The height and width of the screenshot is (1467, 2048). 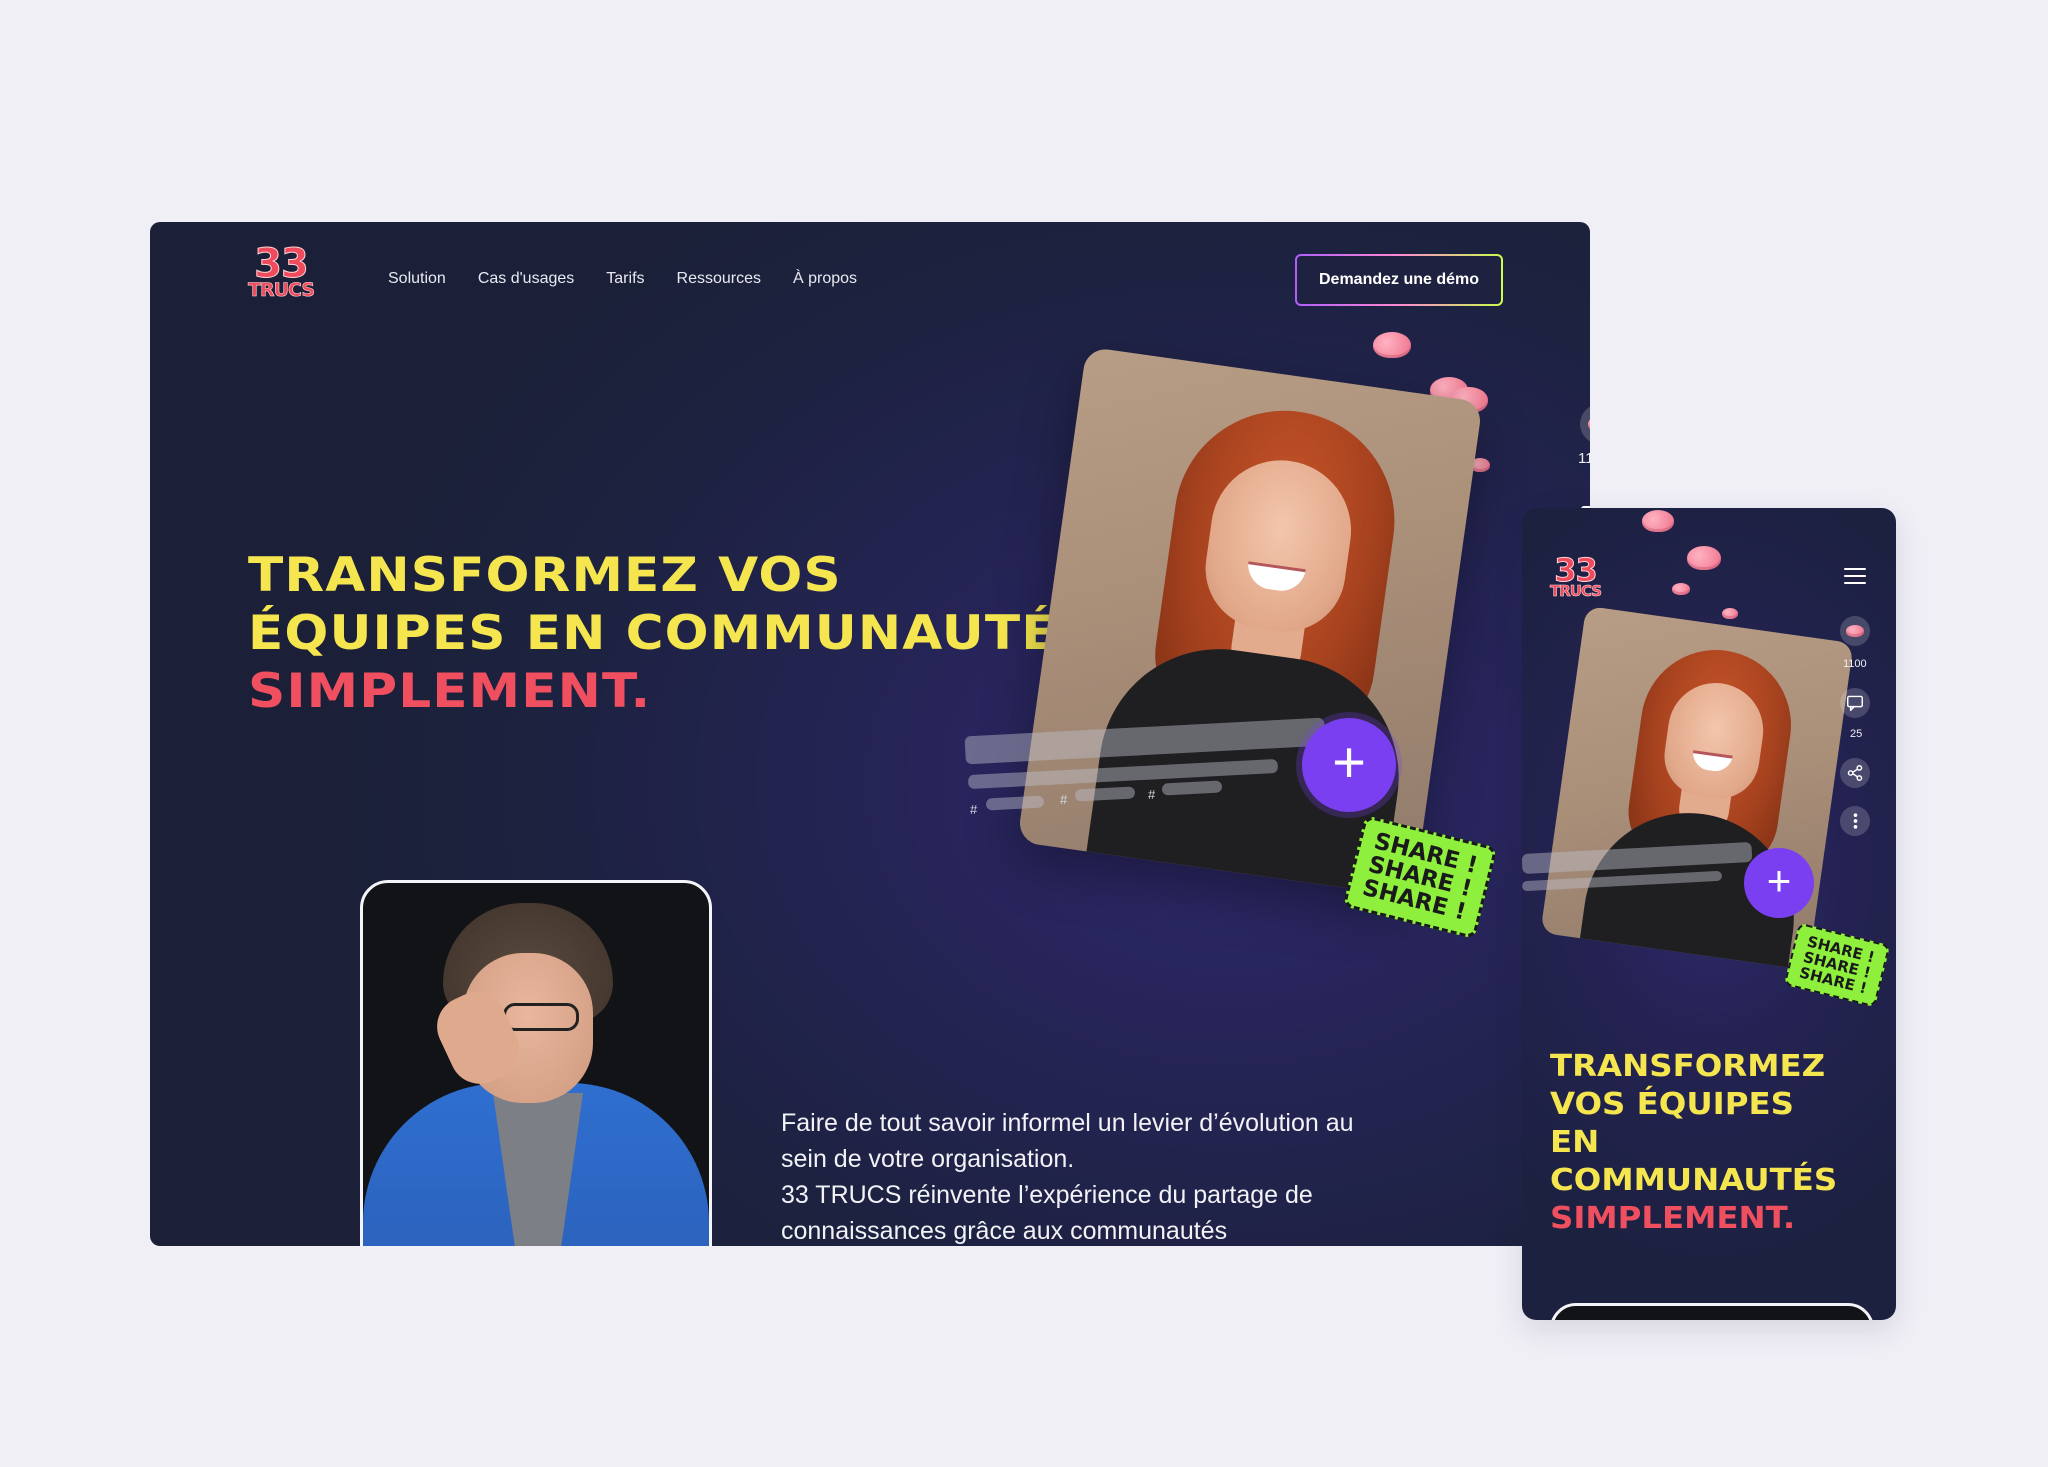 I want to click on headline-line-1: TRANSFORMEZ VOS, so click(x=545, y=575).